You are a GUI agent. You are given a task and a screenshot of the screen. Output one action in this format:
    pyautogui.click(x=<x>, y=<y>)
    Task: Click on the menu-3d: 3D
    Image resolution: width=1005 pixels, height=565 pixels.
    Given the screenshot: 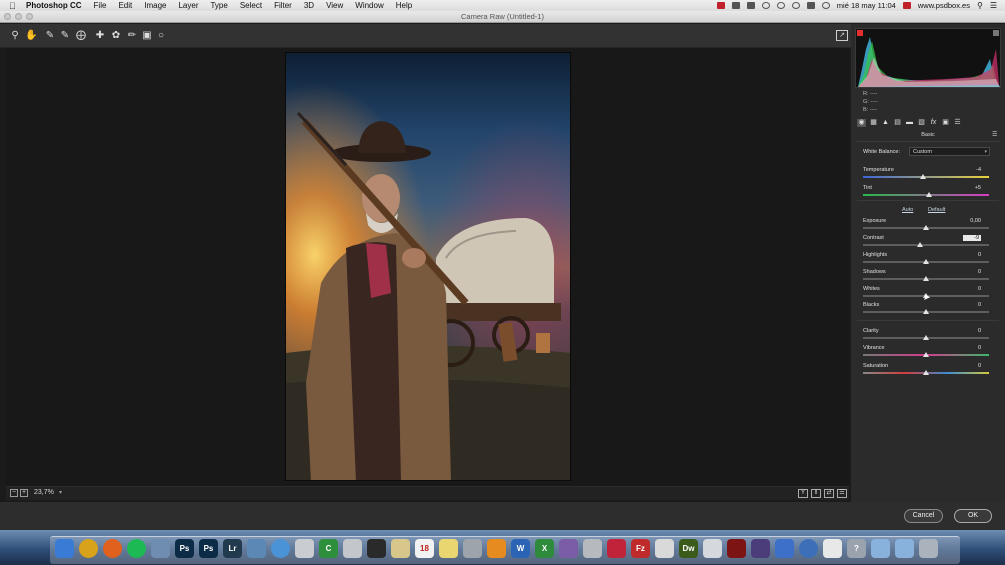 What is the action you would take?
    pyautogui.click(x=309, y=5)
    